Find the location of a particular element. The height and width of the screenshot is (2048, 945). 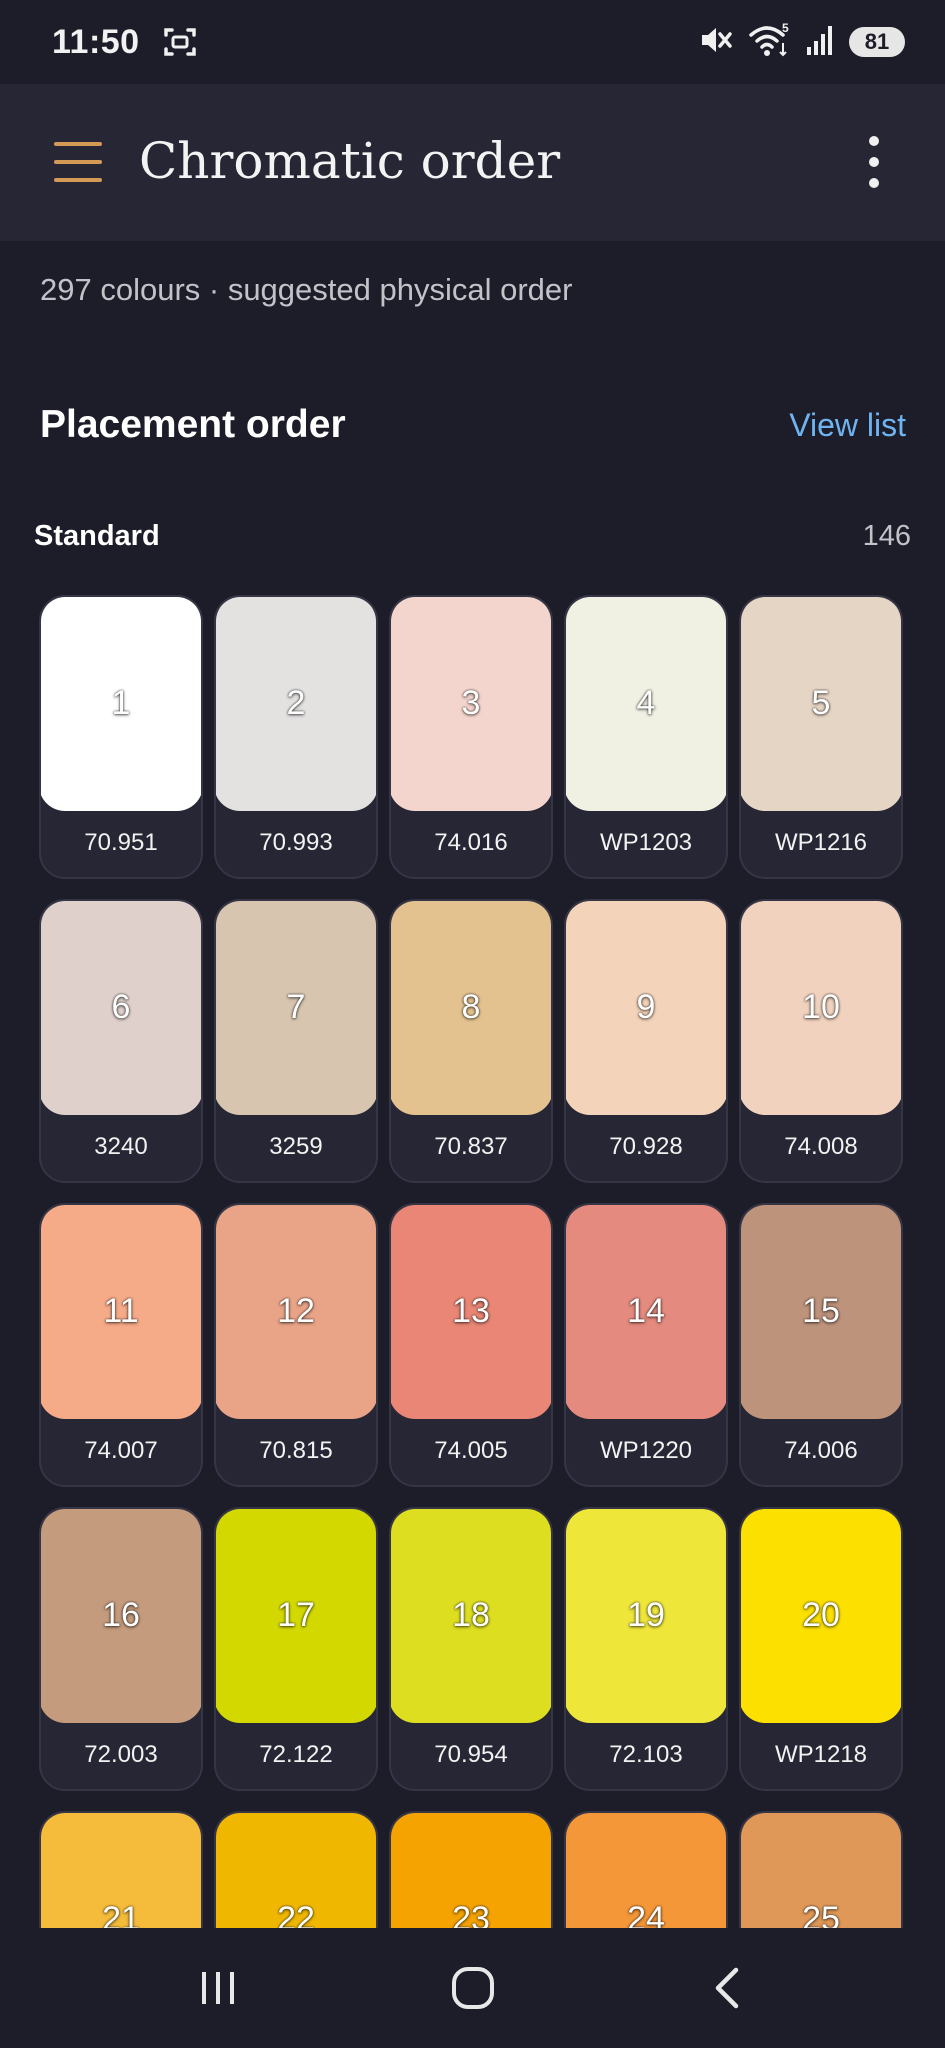

color-card: 9 70.928 is located at coordinates (646, 1041).